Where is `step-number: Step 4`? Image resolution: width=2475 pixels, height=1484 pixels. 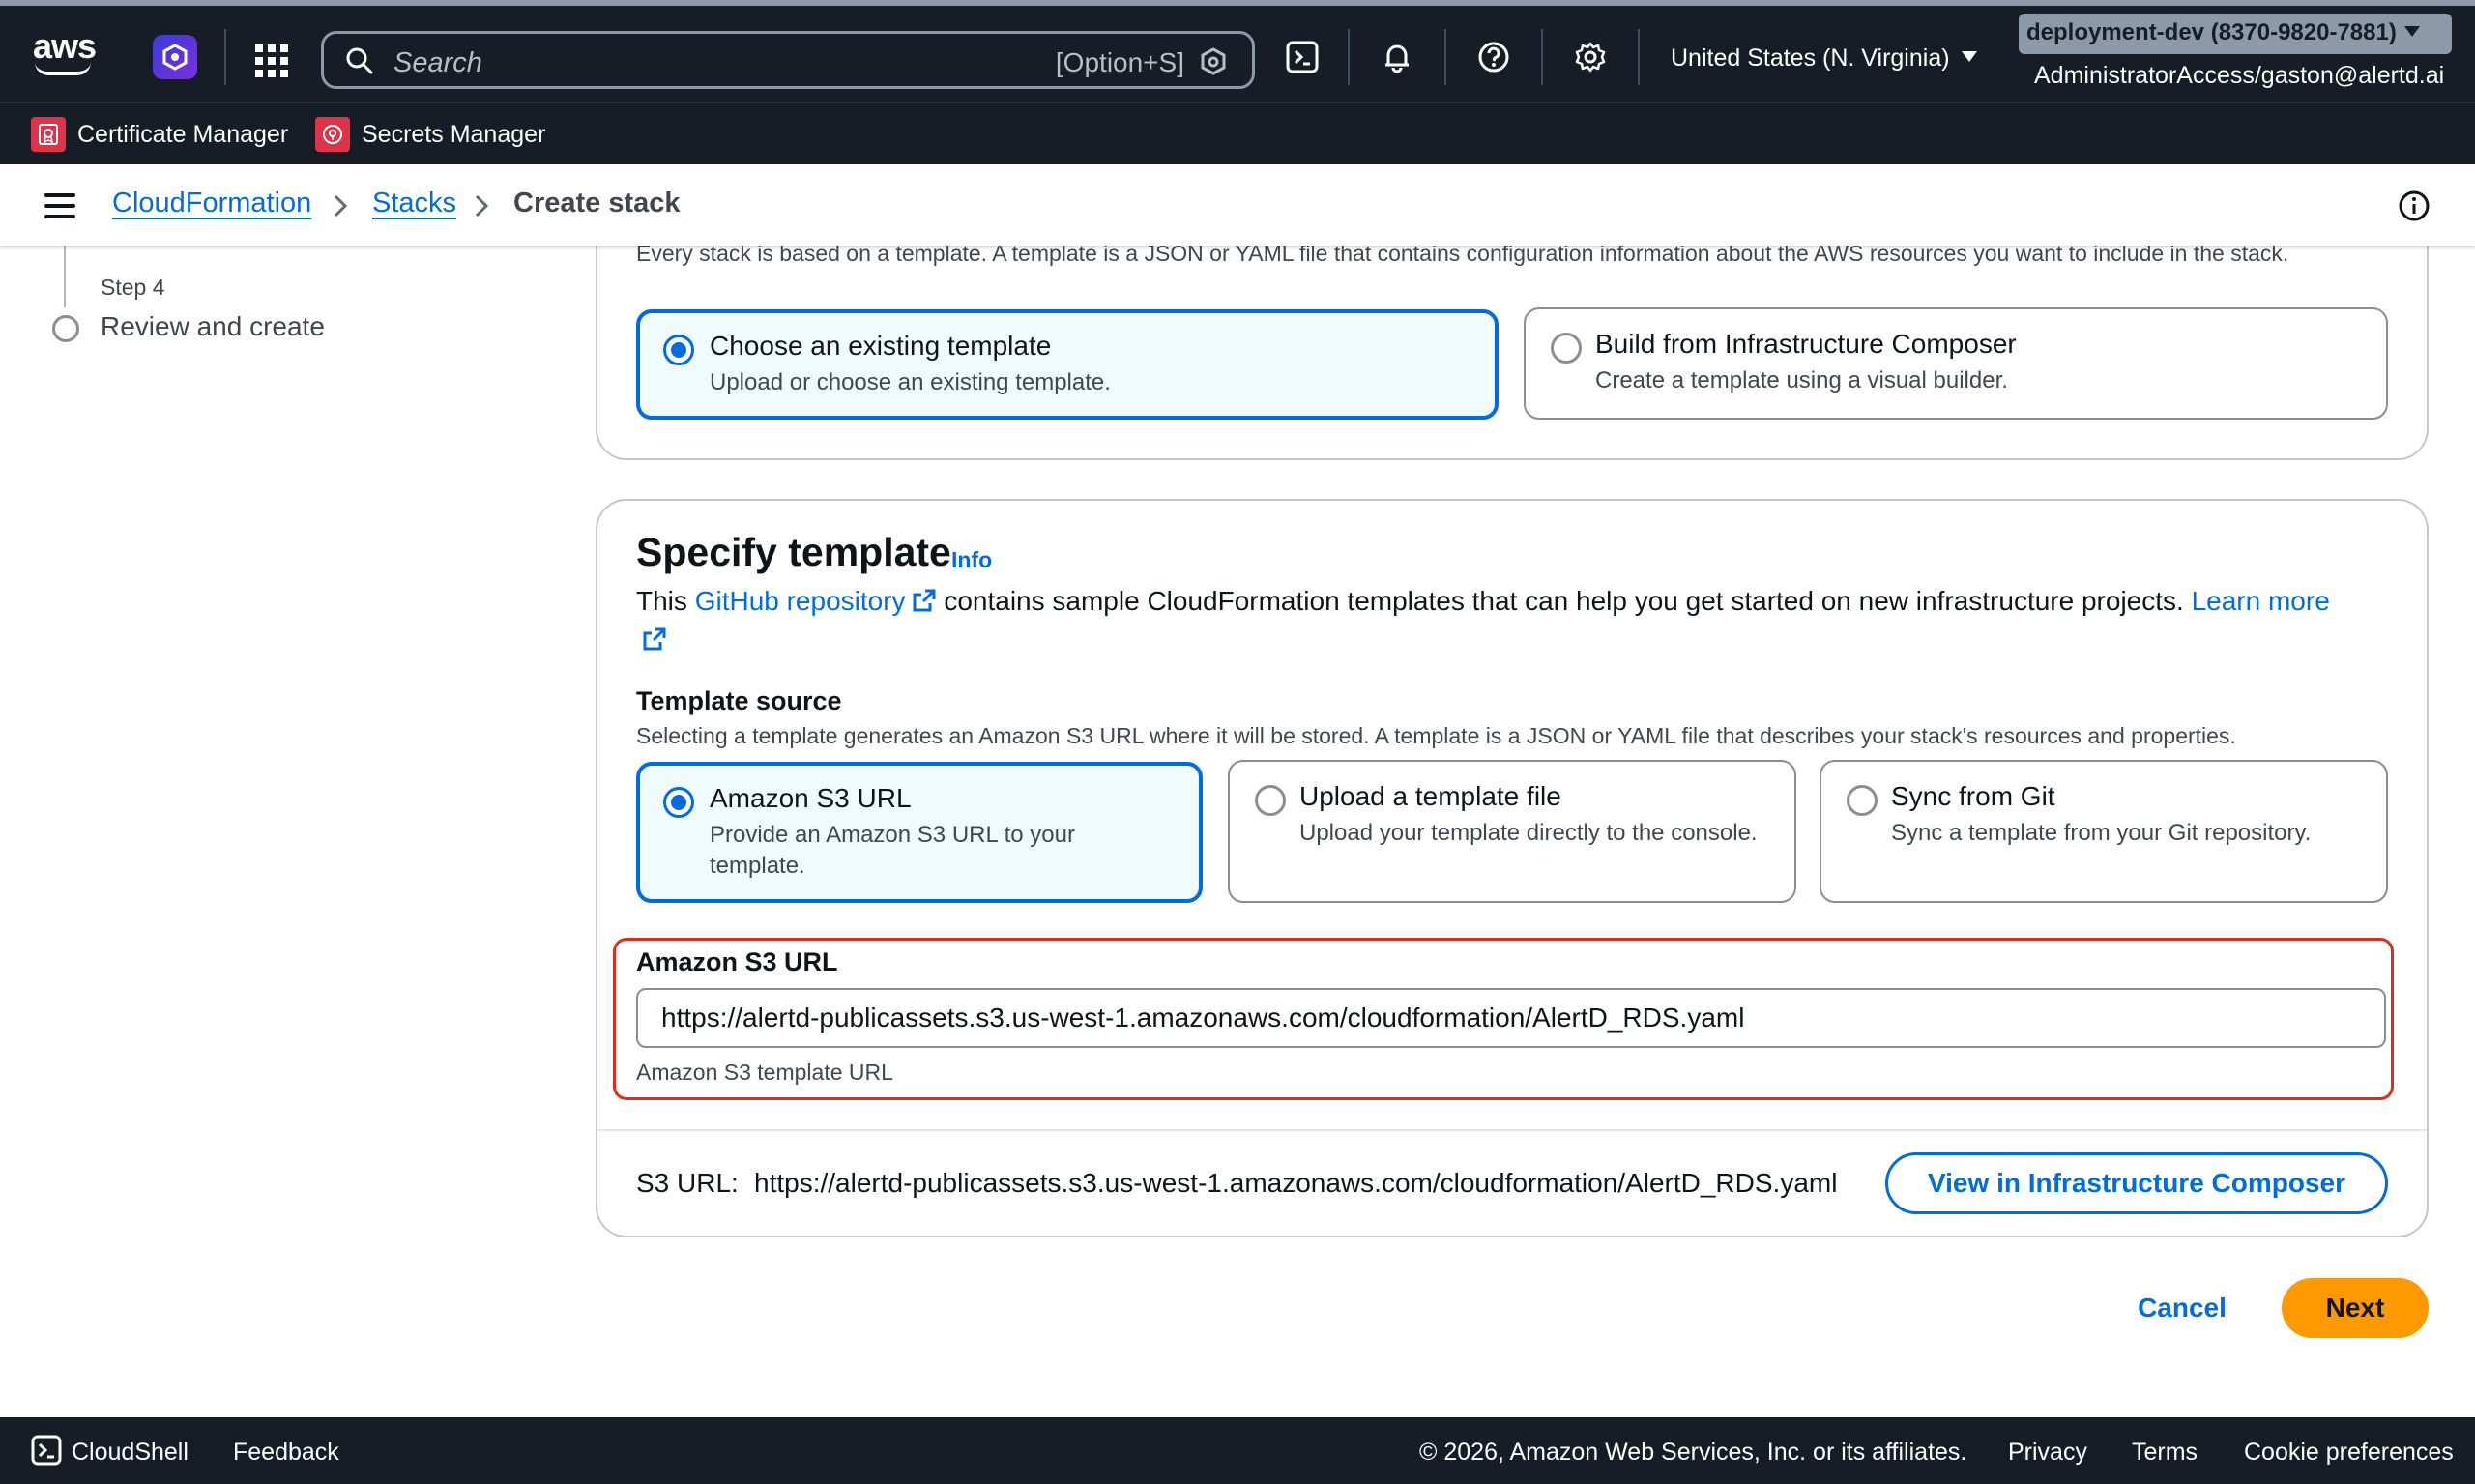 step-number: Step 4 is located at coordinates (133, 288).